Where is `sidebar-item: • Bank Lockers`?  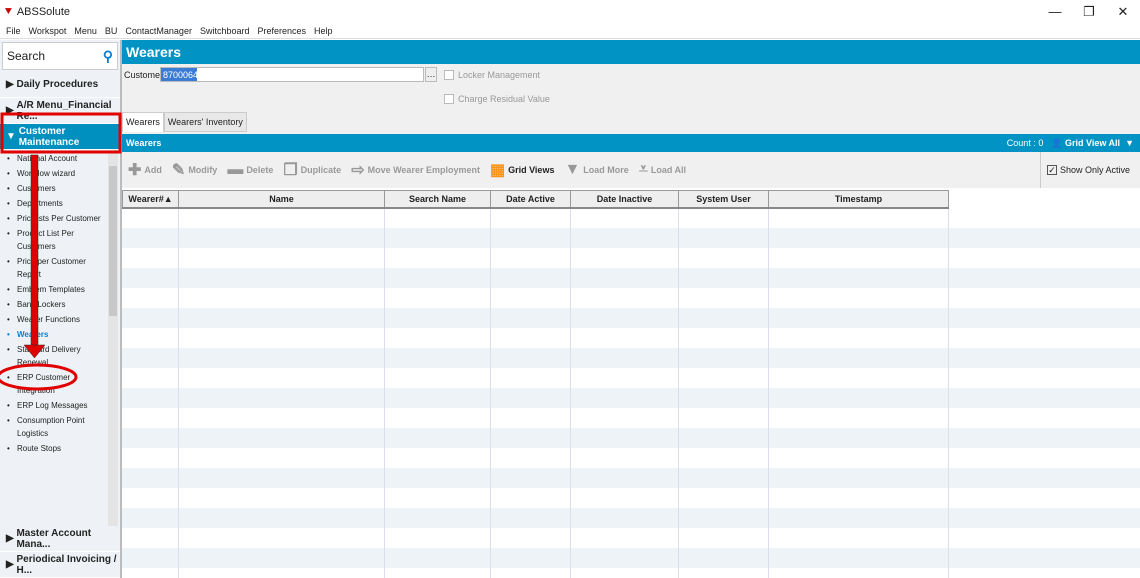
sidebar-item: • Bank Lockers is located at coordinates (60, 304).